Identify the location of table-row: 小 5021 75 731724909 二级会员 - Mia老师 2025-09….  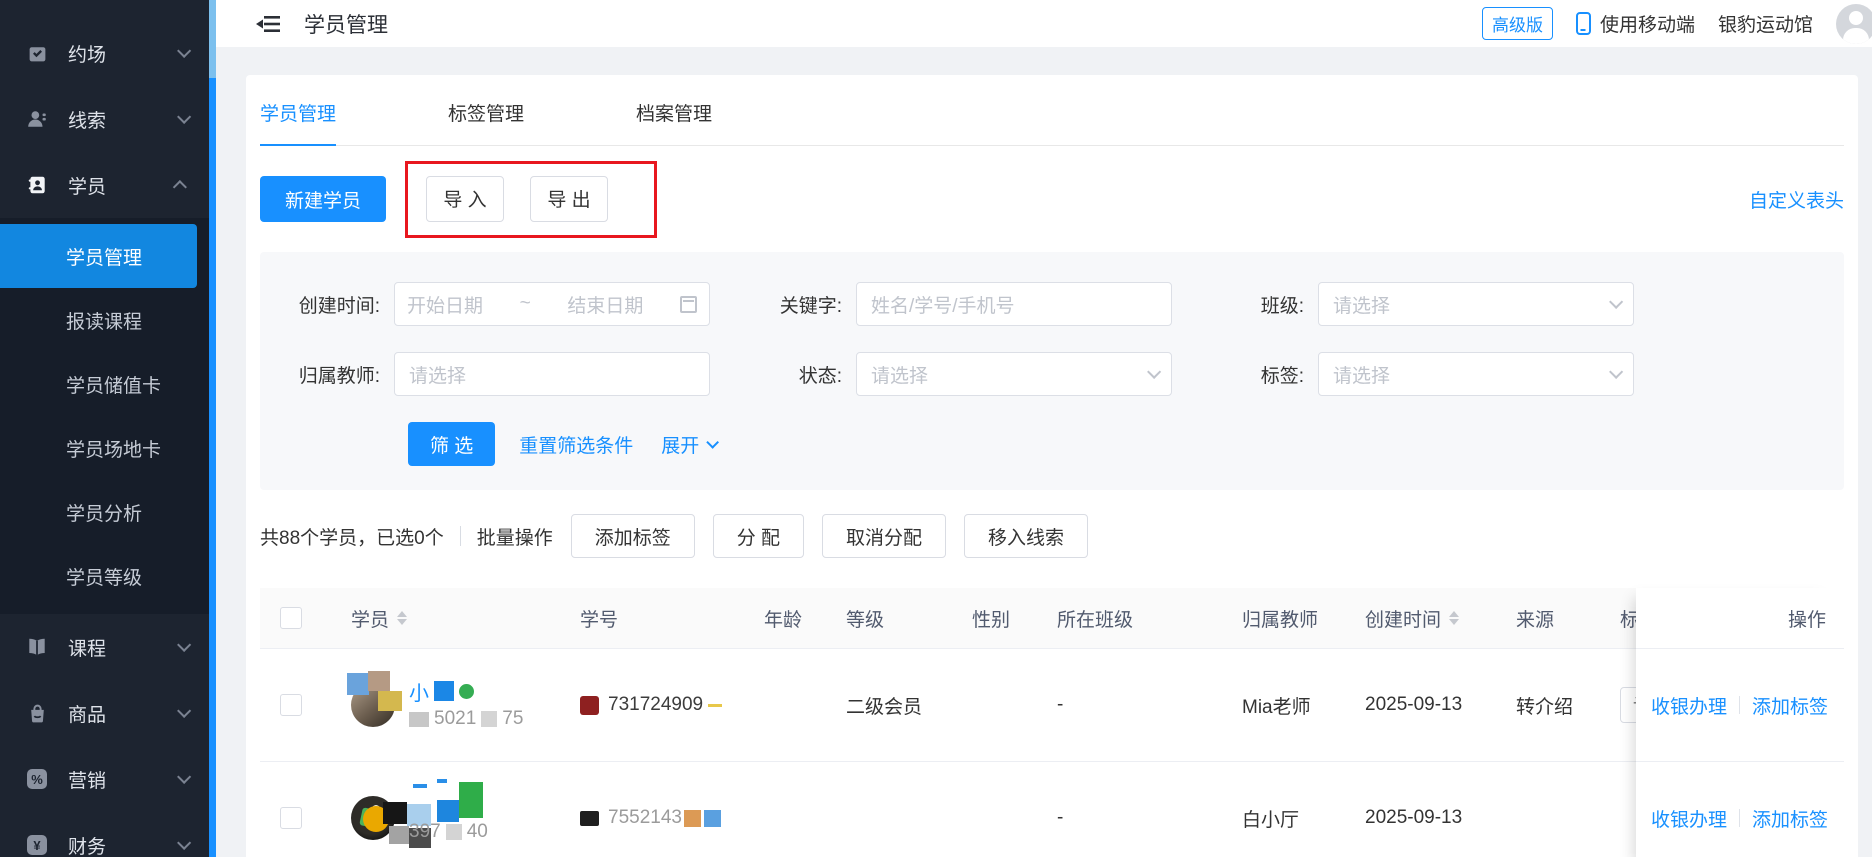
(1052, 705).